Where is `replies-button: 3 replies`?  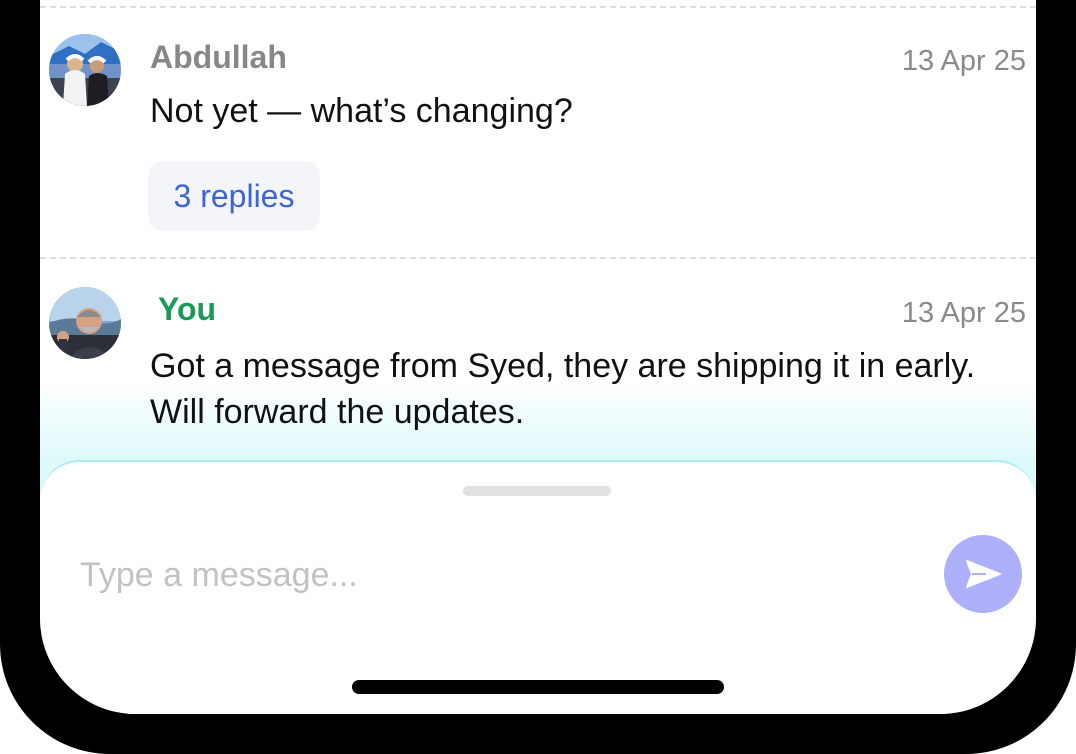 replies-button: 3 replies is located at coordinates (234, 196).